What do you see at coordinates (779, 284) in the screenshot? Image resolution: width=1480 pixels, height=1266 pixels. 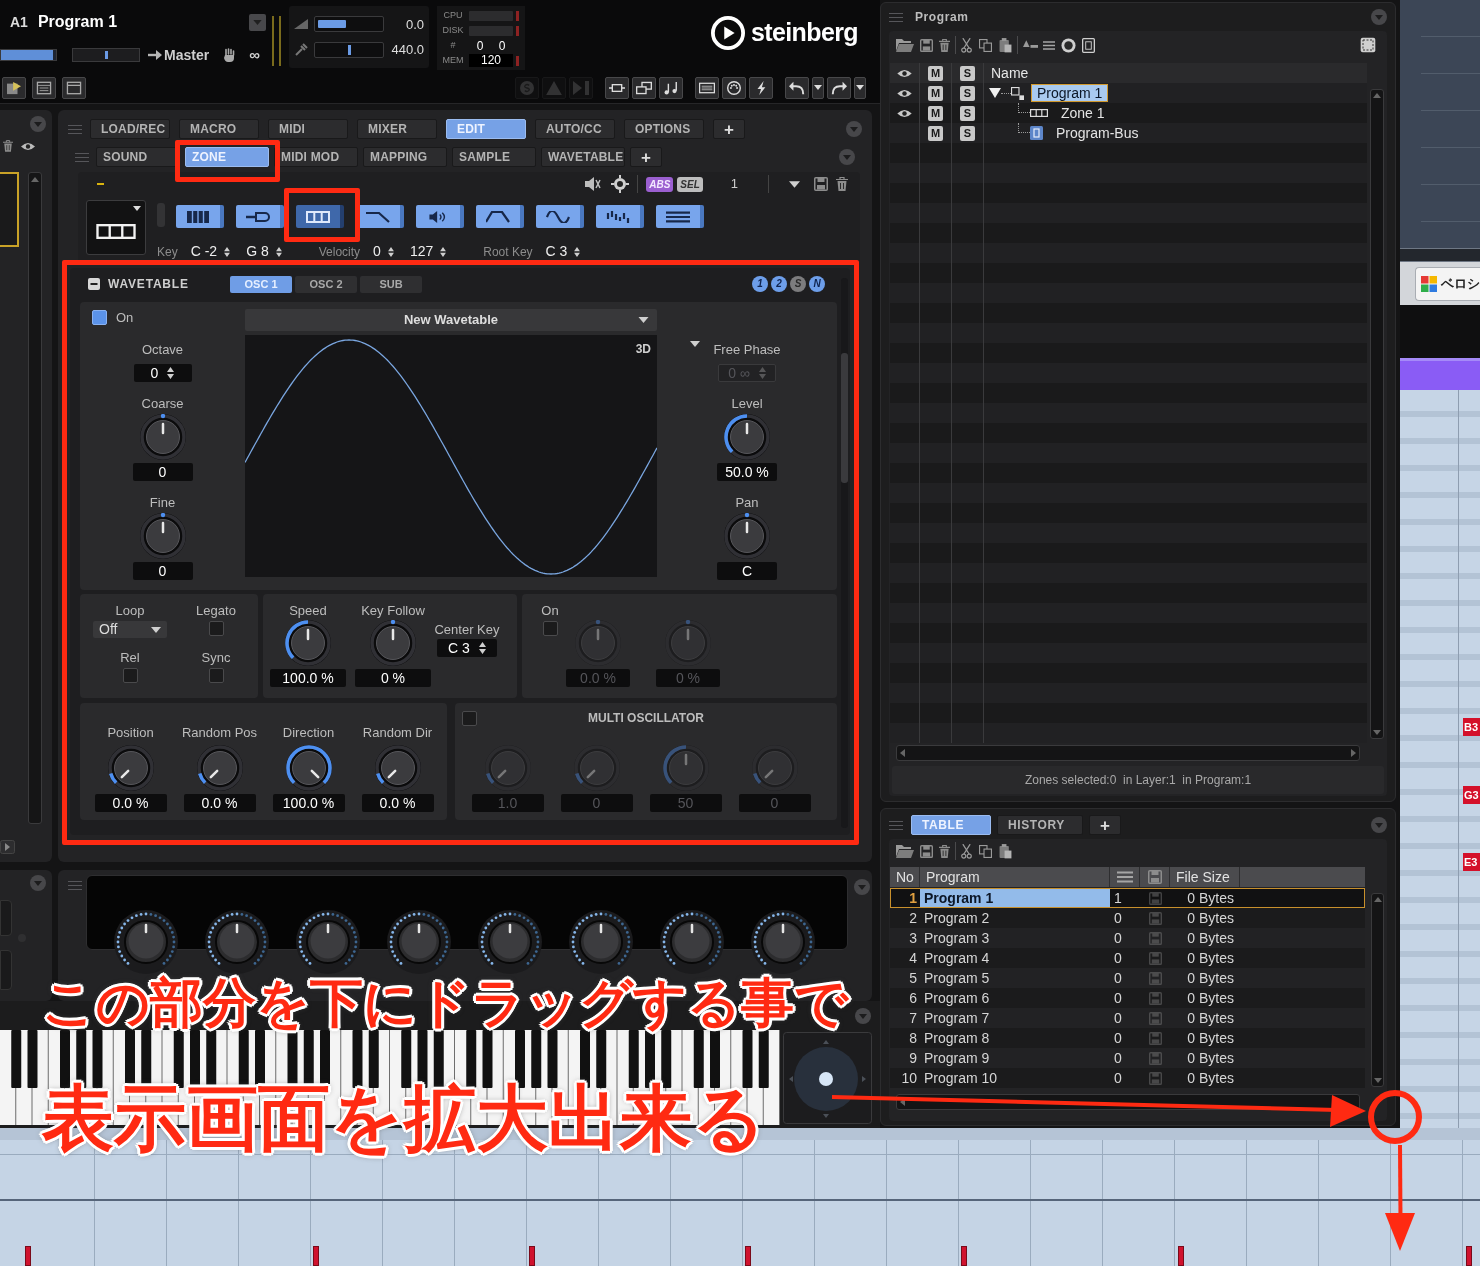 I see `mode-badge: 2` at bounding box center [779, 284].